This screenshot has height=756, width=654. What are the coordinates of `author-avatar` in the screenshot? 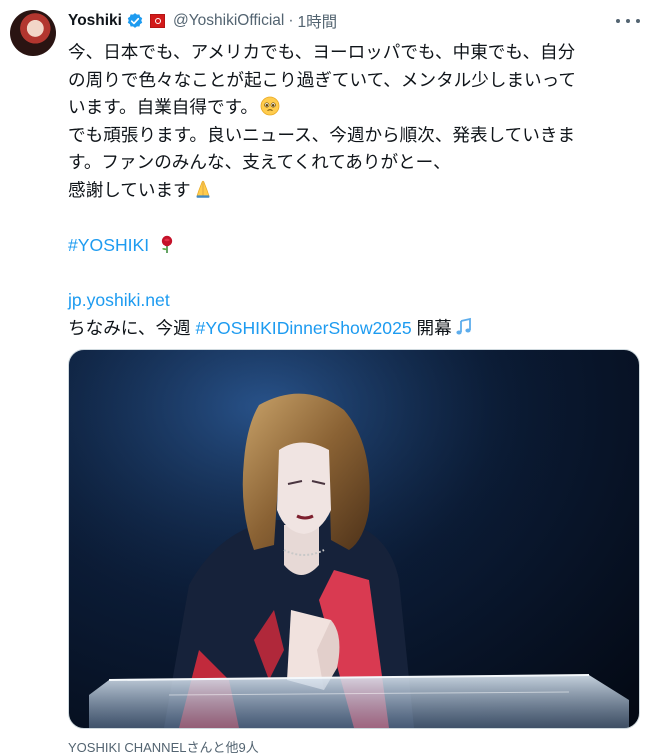 It's located at (33, 33).